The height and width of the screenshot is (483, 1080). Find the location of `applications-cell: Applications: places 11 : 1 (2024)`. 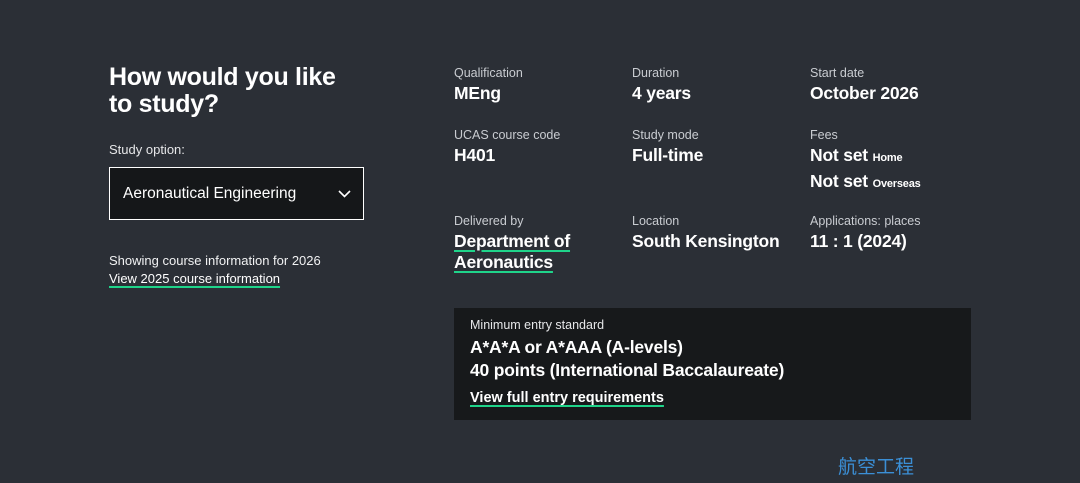

applications-cell: Applications: places 11 : 1 (2024) is located at coordinates (865, 233).